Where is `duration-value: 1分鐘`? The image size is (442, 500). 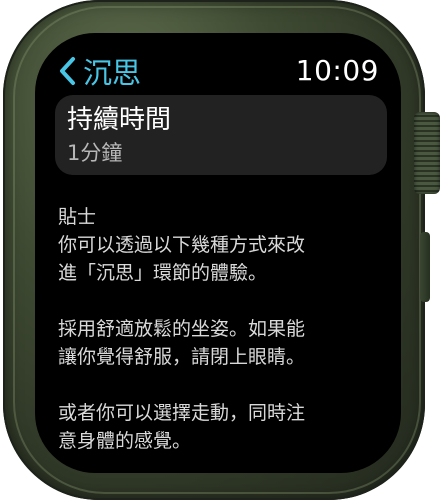
duration-value: 1分鐘 is located at coordinates (95, 153).